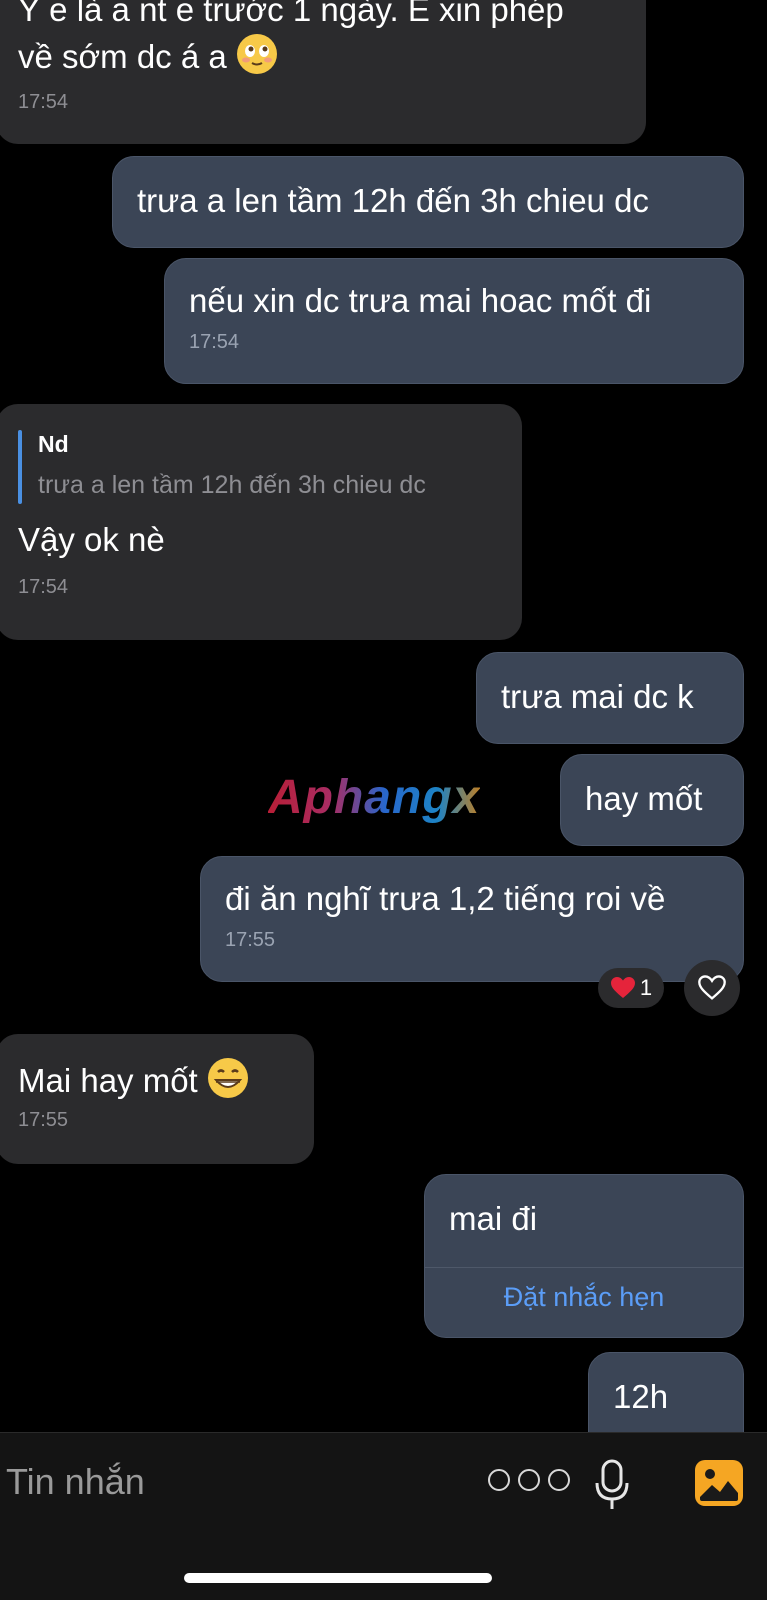  What do you see at coordinates (420, 300) in the screenshot?
I see `message-text: nếu xin dc trưa mai hoac mốt đi` at bounding box center [420, 300].